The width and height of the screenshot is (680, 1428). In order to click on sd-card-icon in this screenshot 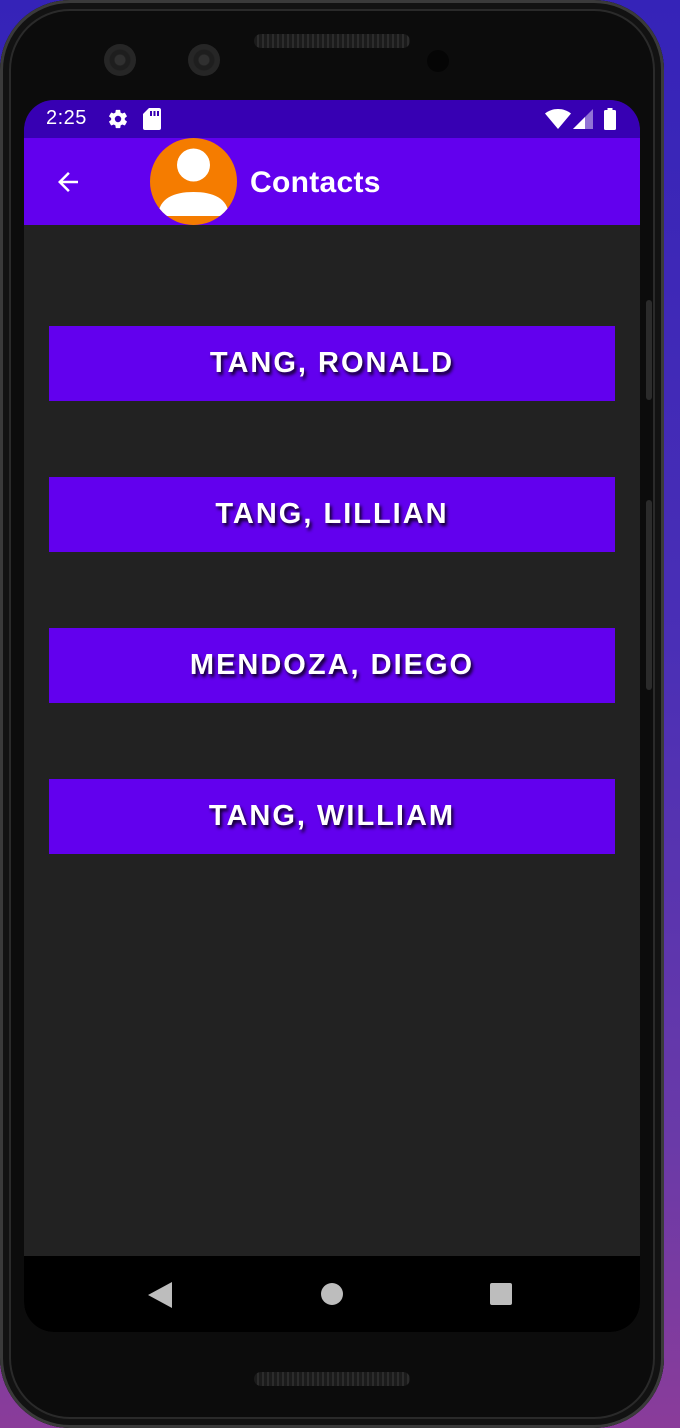, I will do `click(152, 119)`.